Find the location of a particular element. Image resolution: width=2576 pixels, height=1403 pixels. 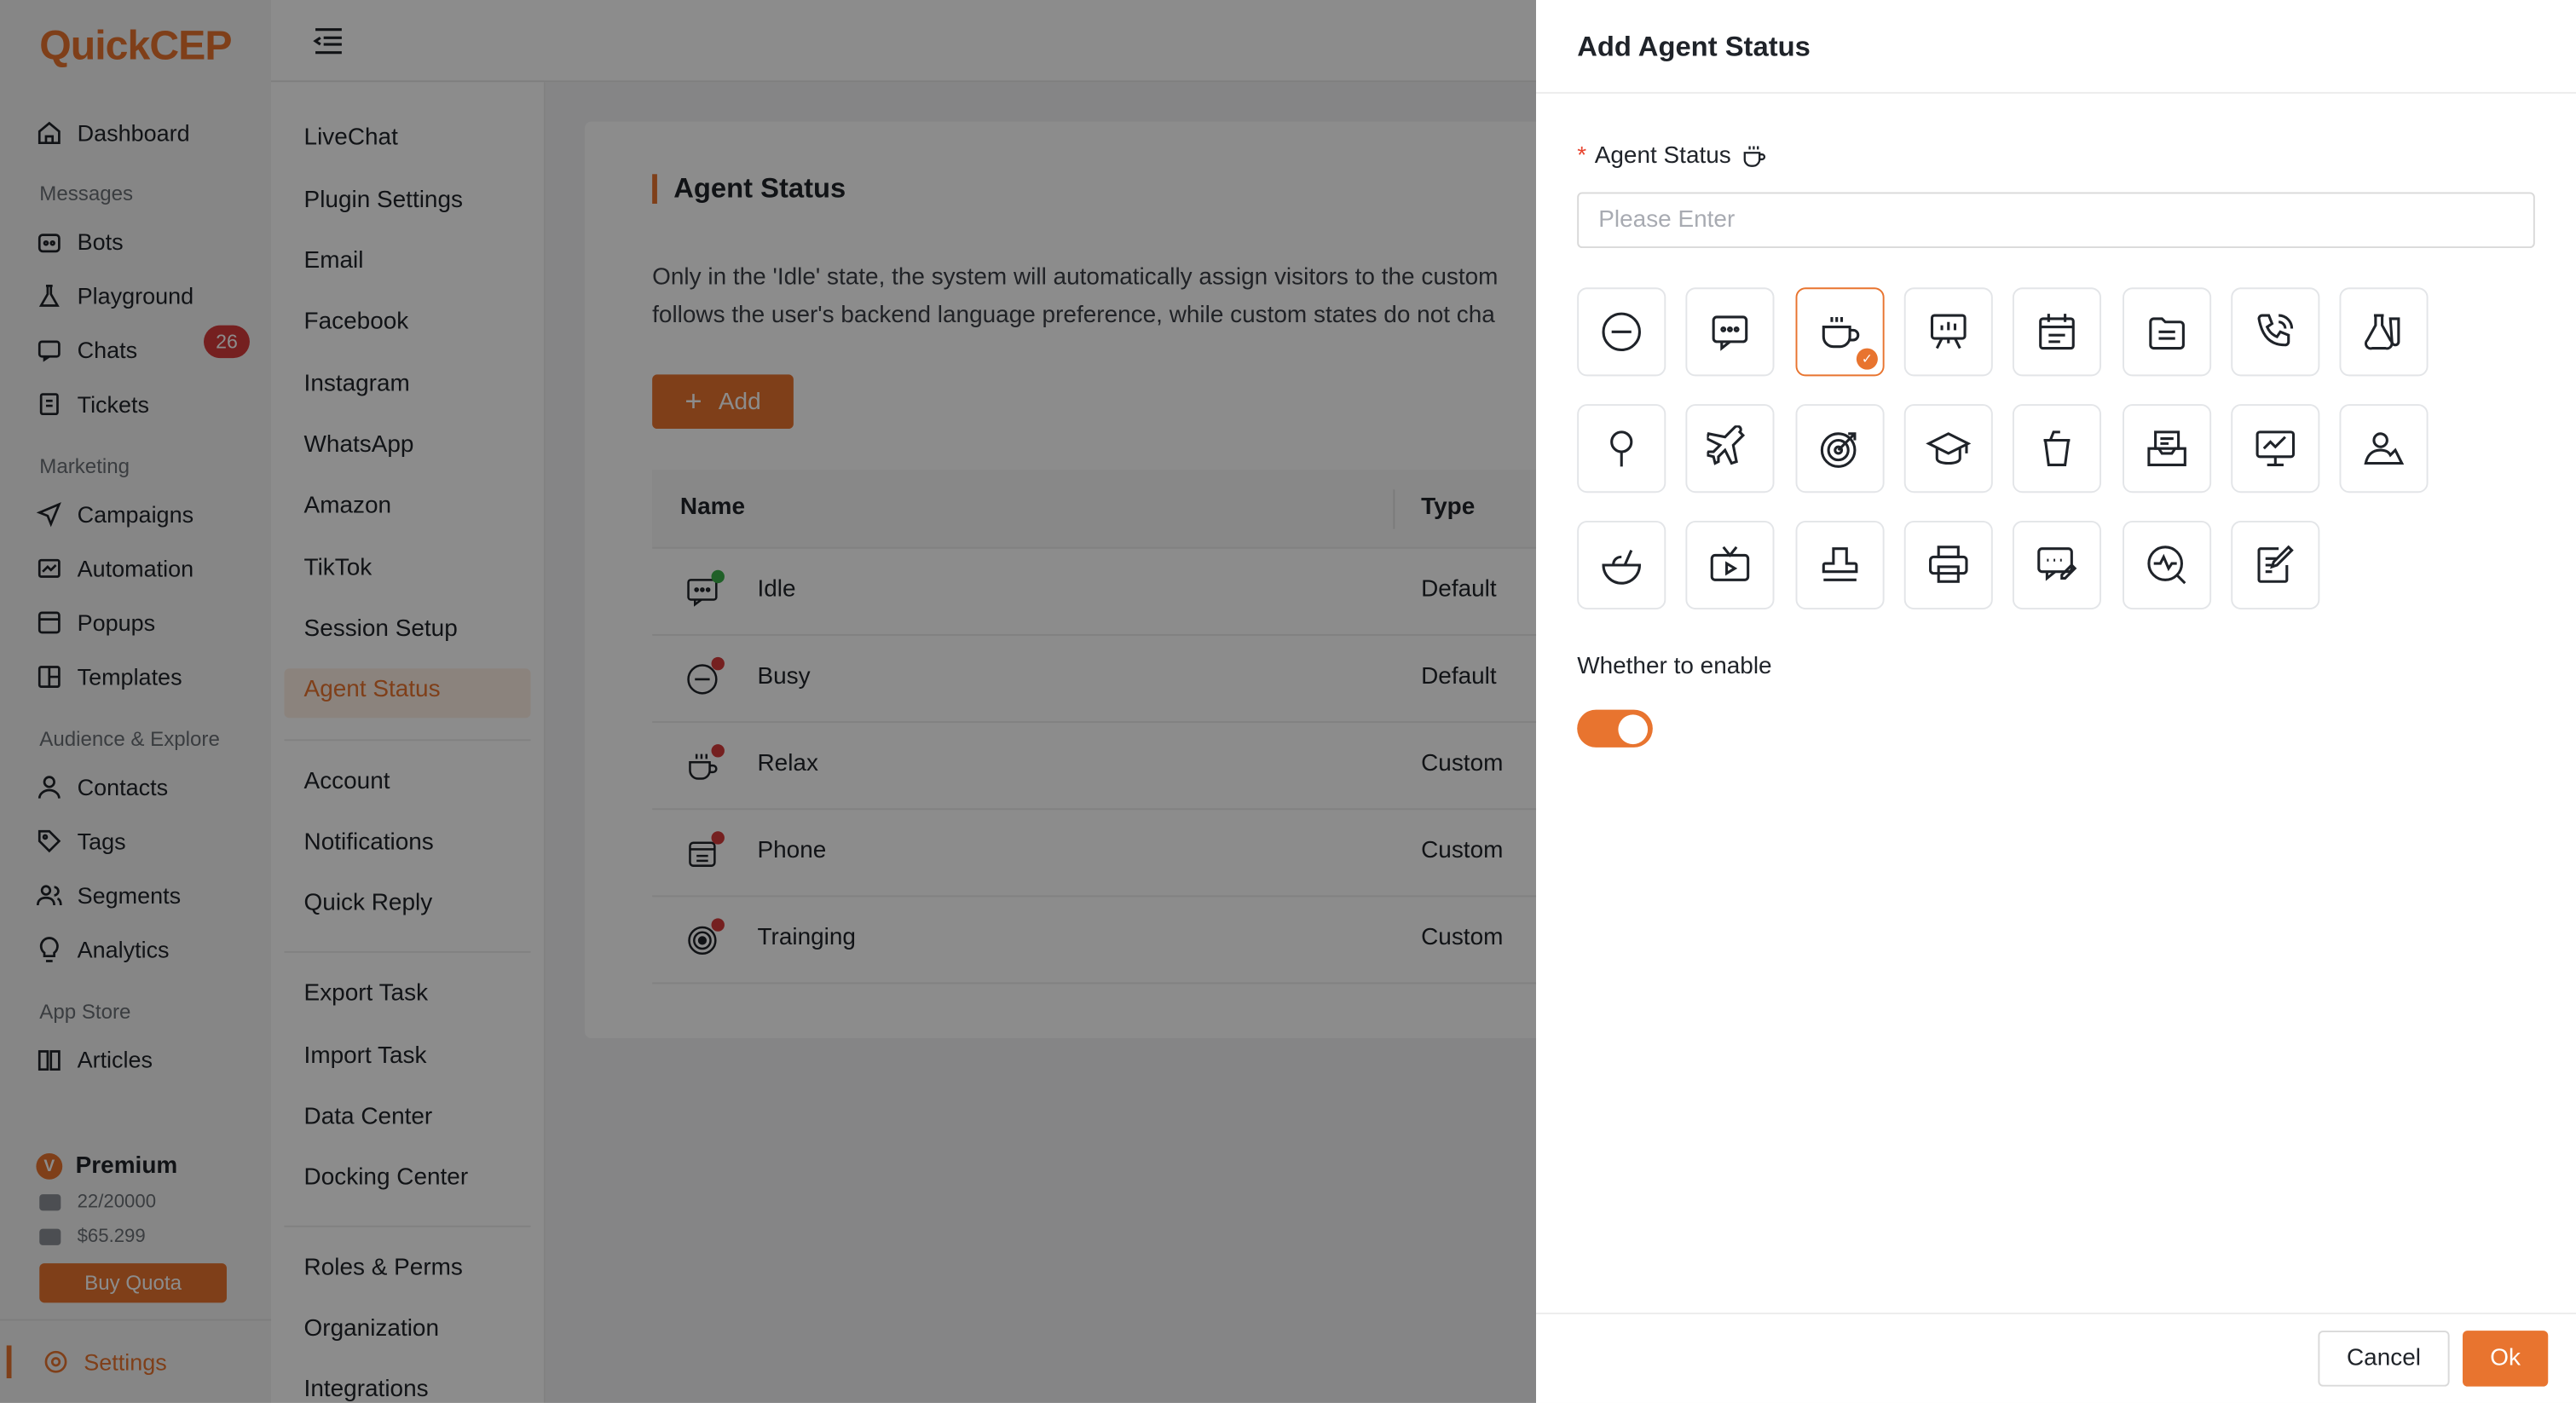

user-landscape-icon is located at coordinates (2384, 449).